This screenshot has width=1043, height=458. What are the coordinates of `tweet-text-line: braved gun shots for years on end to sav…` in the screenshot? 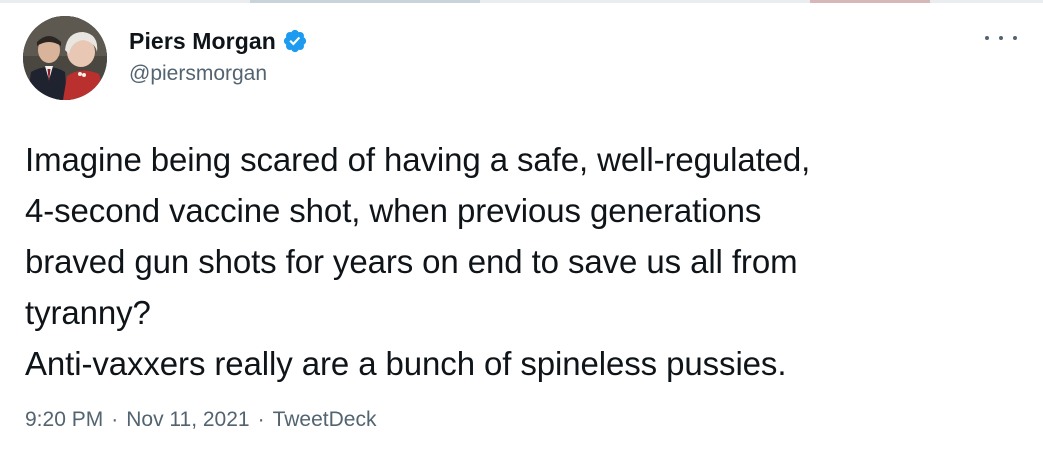 It's located at (411, 261).